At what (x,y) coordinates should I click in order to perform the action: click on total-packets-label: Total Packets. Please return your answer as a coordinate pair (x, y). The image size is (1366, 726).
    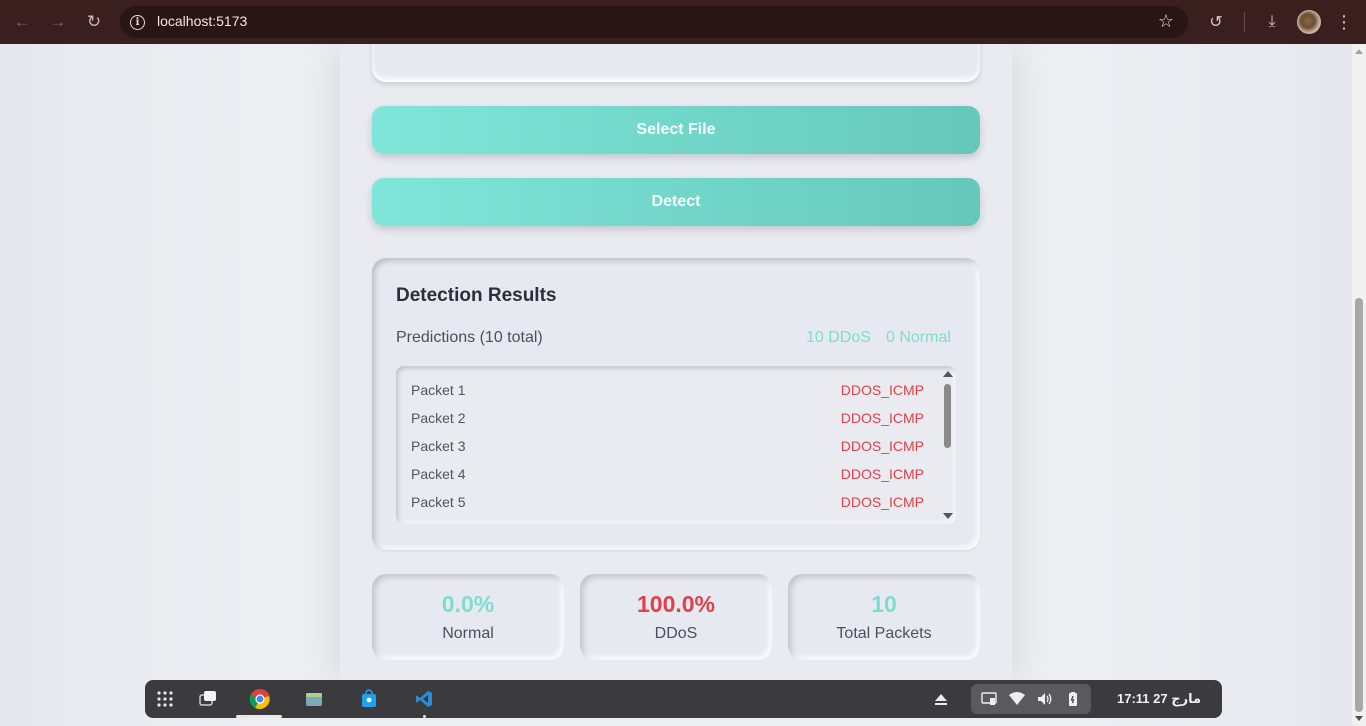
    Looking at the image, I should click on (884, 633).